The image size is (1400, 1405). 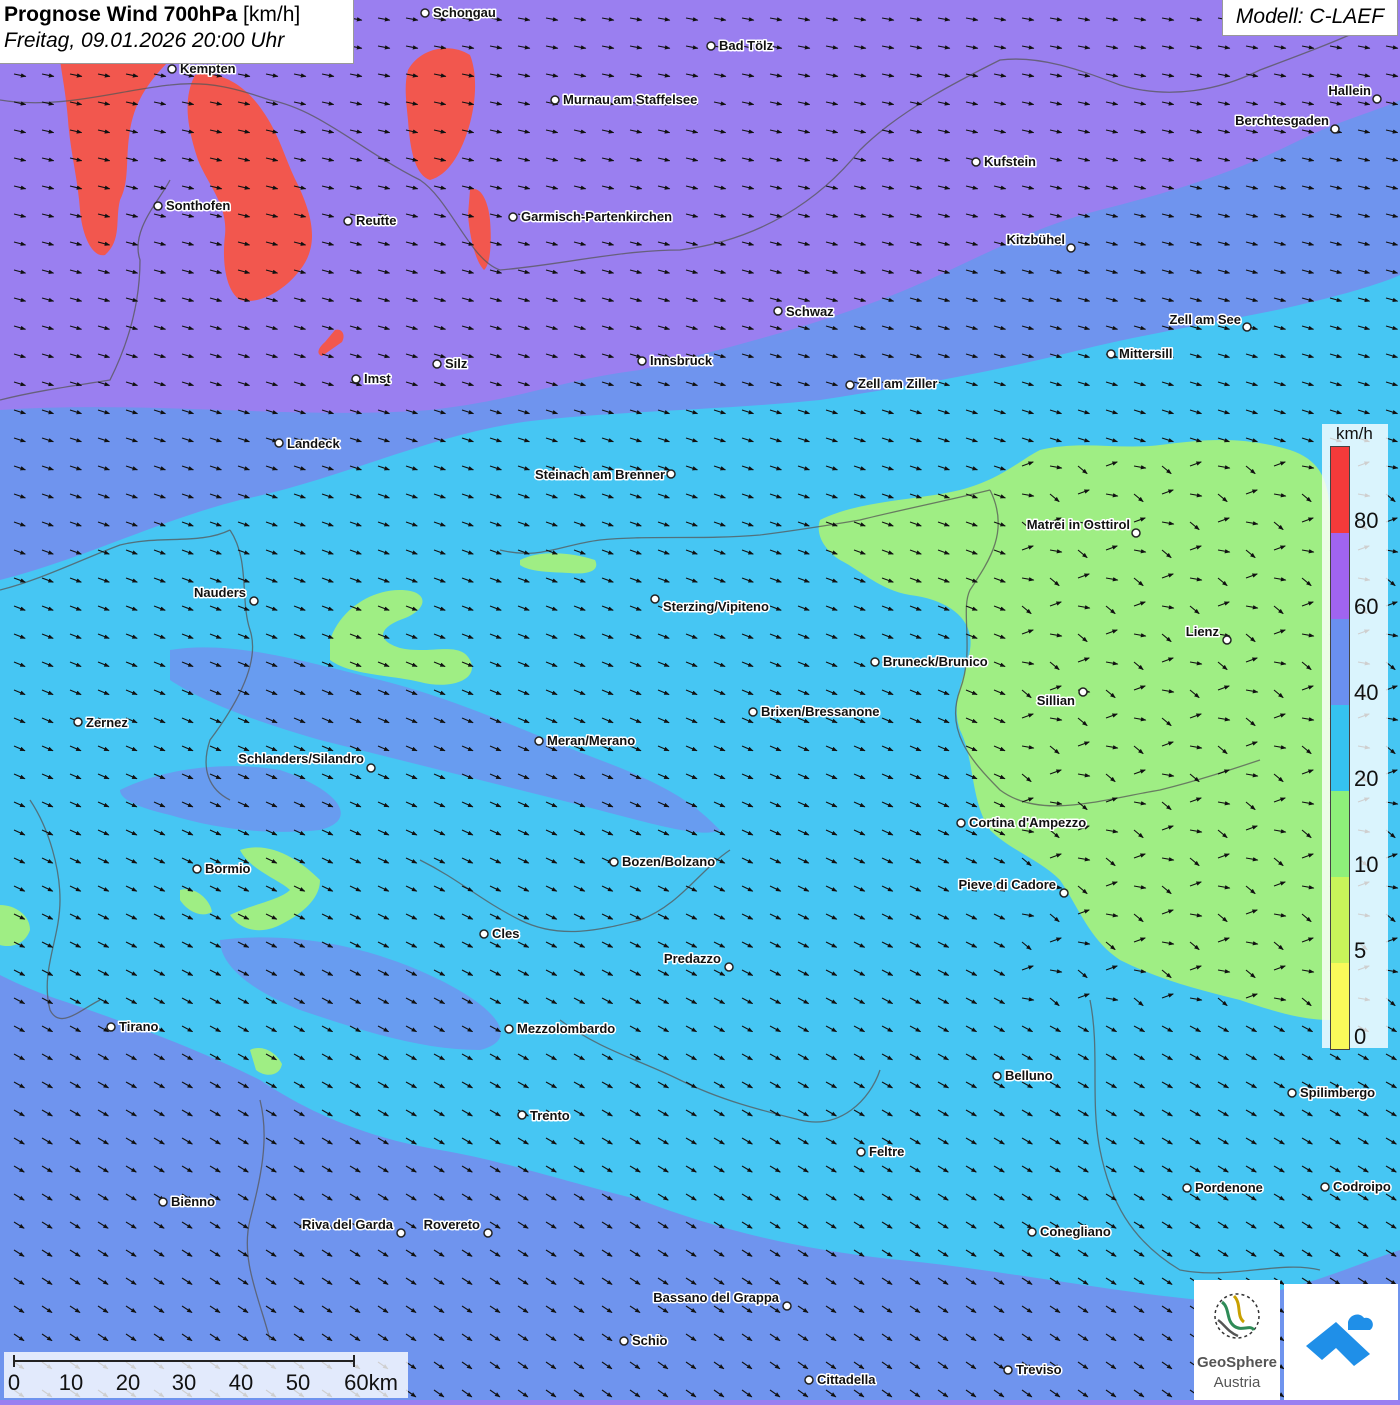 I want to click on svg-text: Feltre, so click(x=886, y=1151).